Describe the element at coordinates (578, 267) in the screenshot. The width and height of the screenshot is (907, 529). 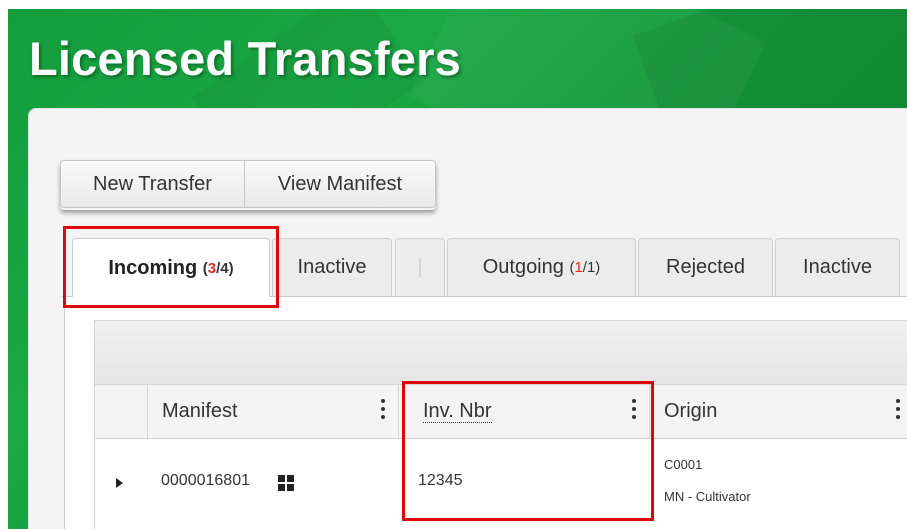
I see `tab-outgoing-count-active: 1` at that location.